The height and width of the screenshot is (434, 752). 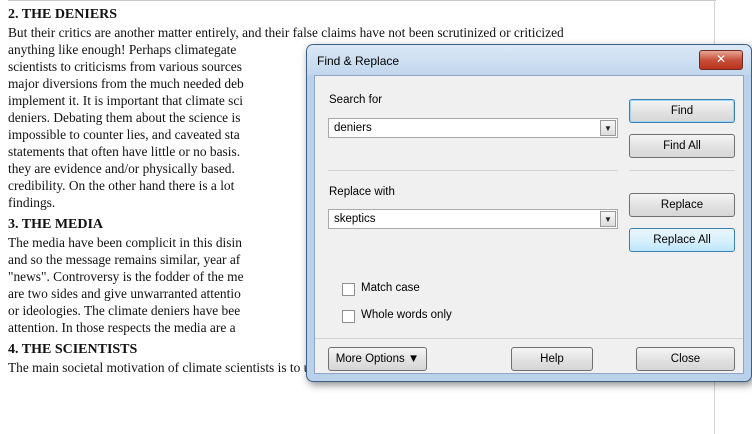 I want to click on close-window-button: ✕, so click(x=721, y=60).